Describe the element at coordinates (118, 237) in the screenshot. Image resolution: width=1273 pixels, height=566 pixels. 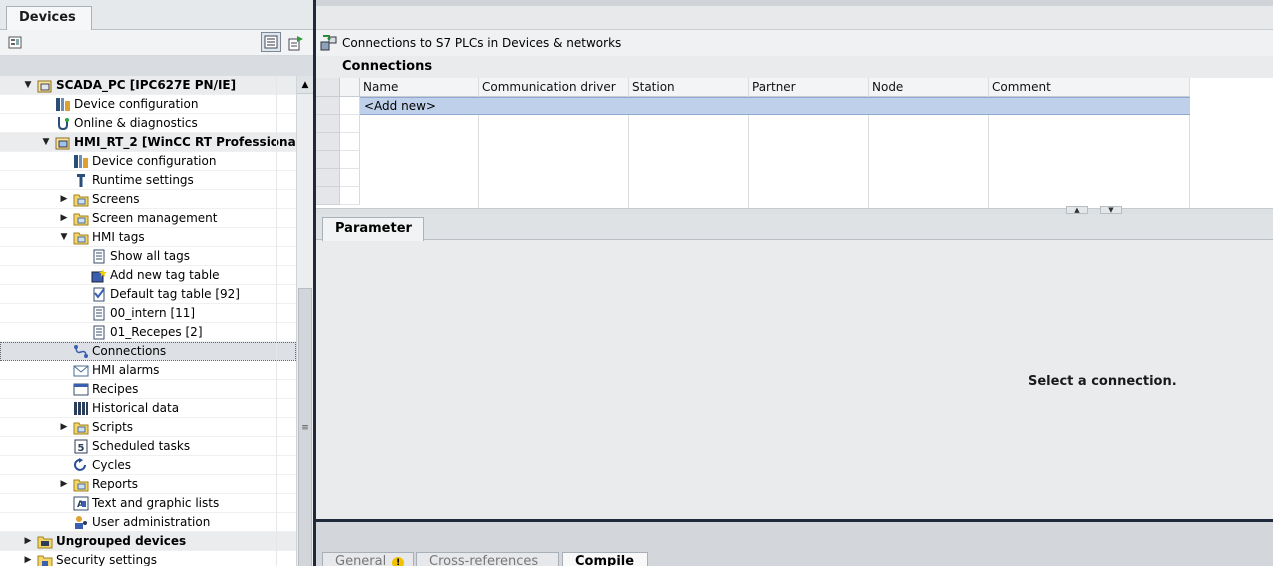
I see `tree-item-label: HMI tags` at that location.